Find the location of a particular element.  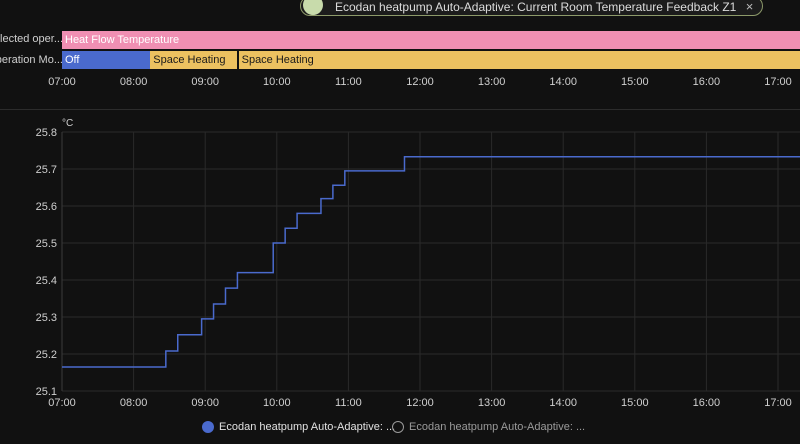

y-tick-label: 25.3 is located at coordinates (46, 318).